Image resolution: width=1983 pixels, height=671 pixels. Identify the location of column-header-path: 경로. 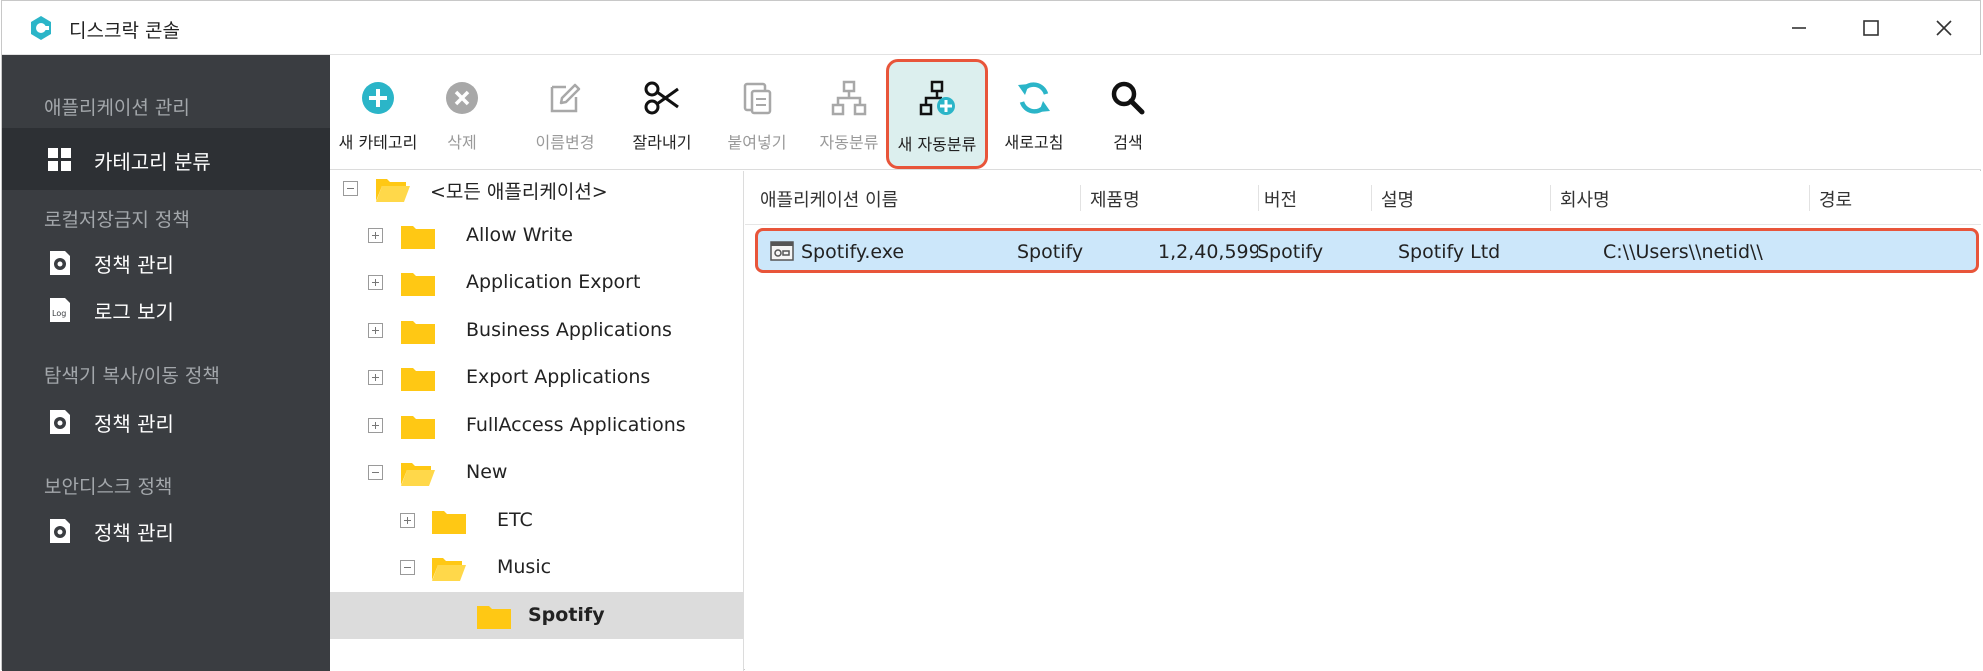
(1835, 199).